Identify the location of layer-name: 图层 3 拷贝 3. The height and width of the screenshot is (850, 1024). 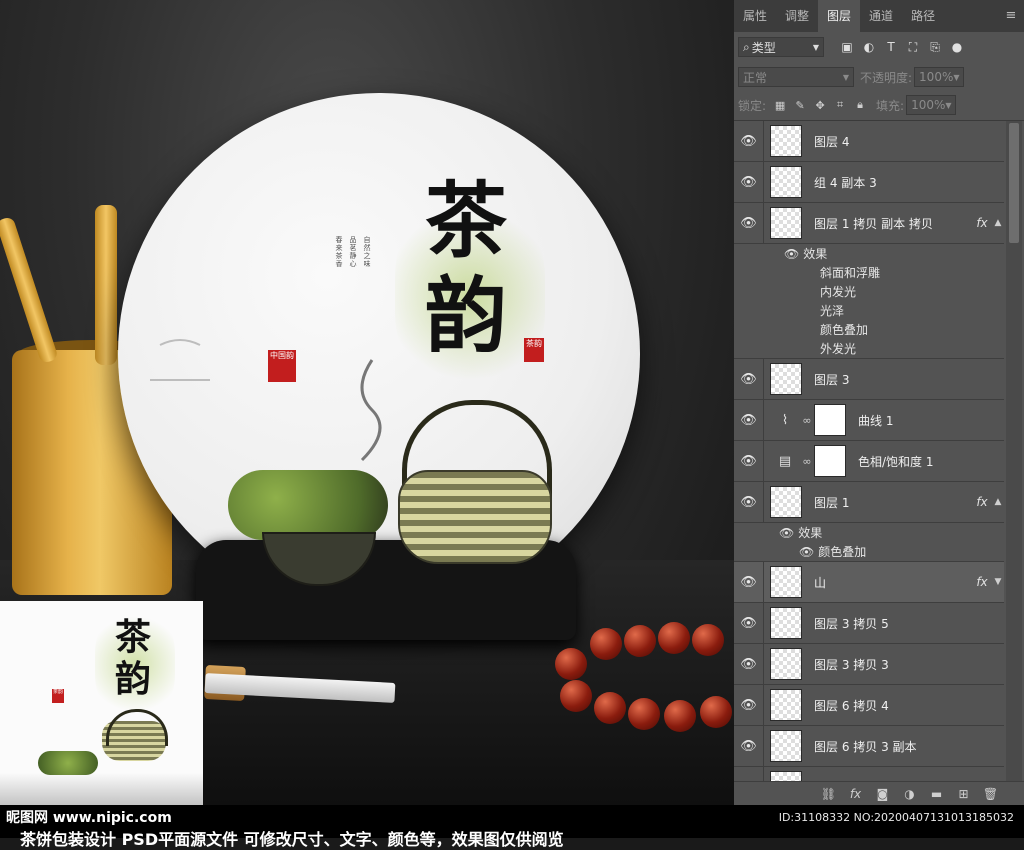
(909, 664).